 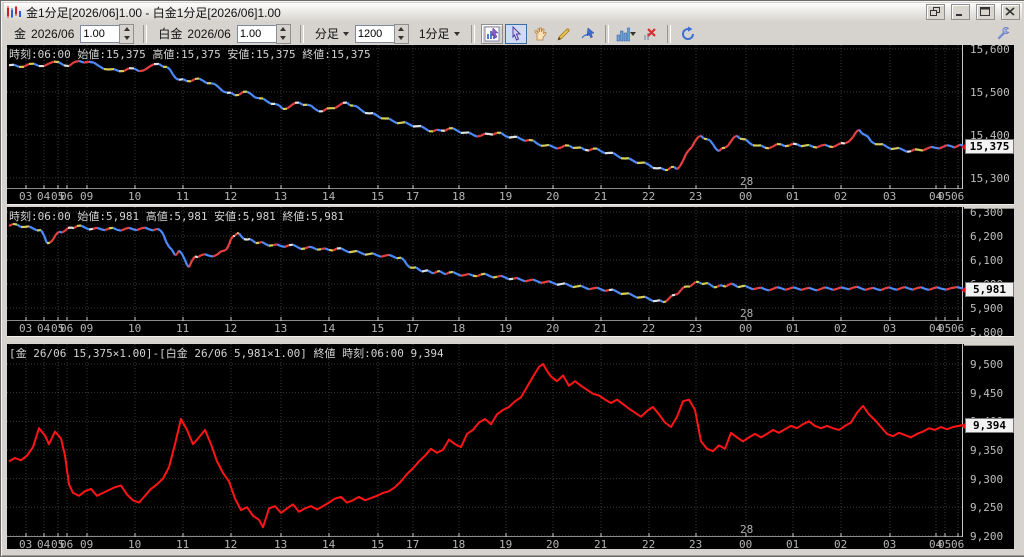 What do you see at coordinates (283, 34) in the screenshot?
I see `platinum-multiplier-spinner` at bounding box center [283, 34].